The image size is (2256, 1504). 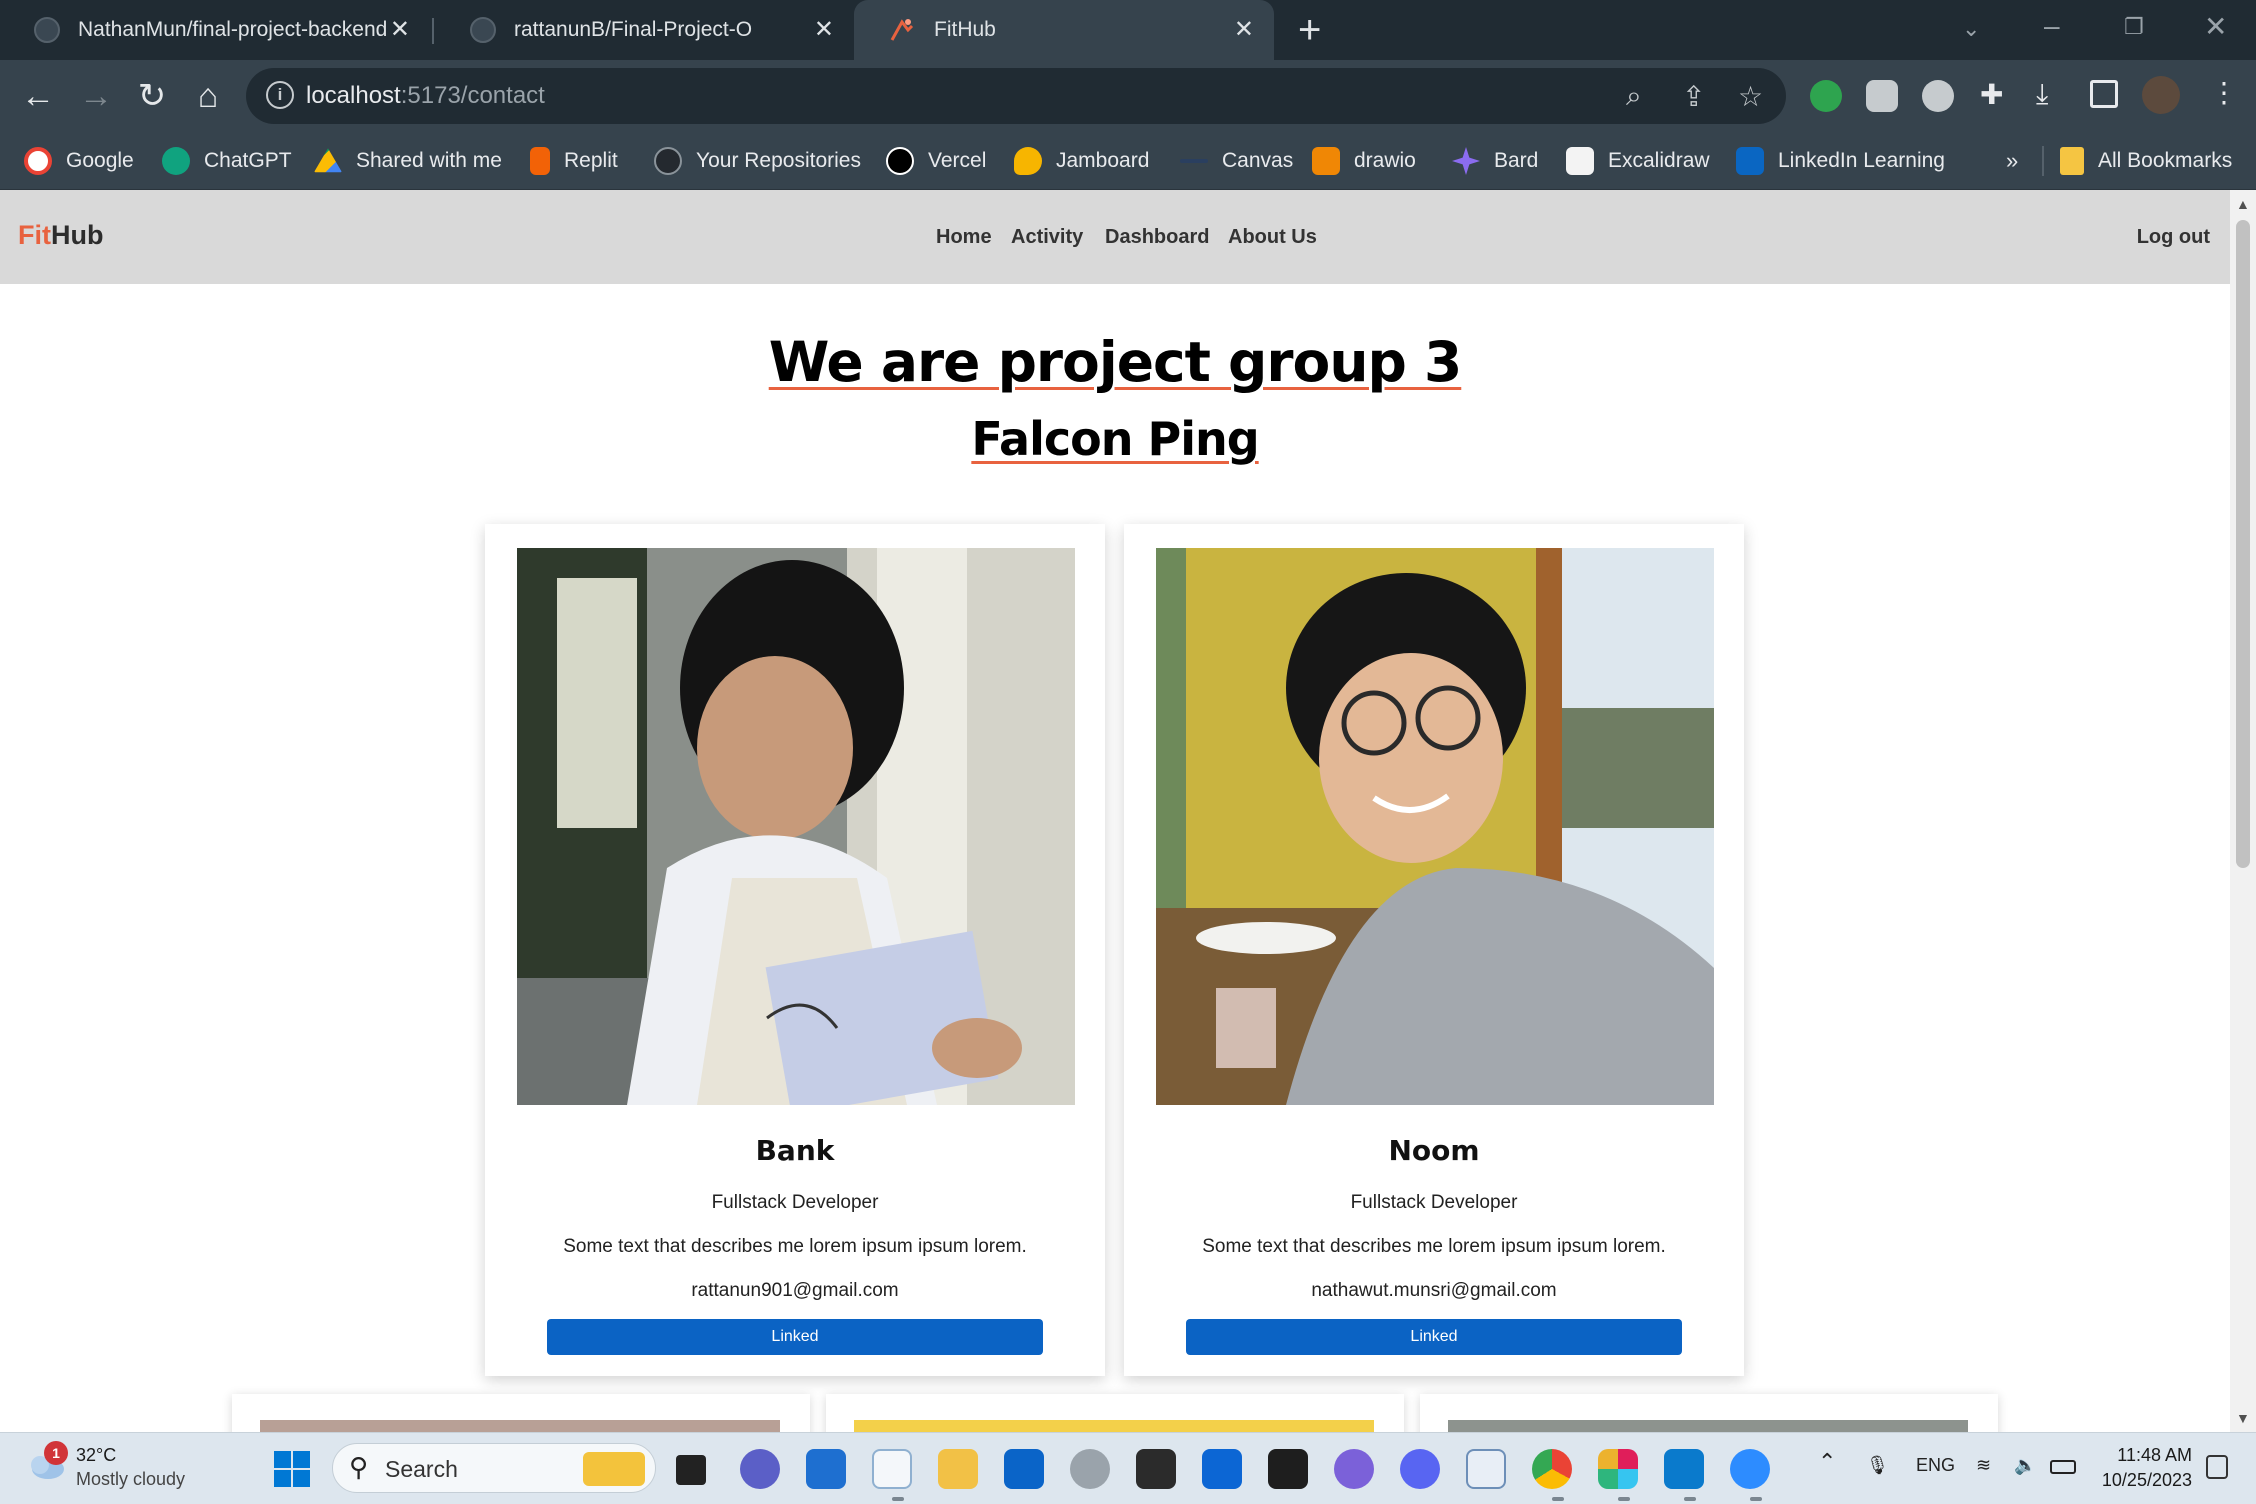 I want to click on bookmark-replit: Replit, so click(x=574, y=161).